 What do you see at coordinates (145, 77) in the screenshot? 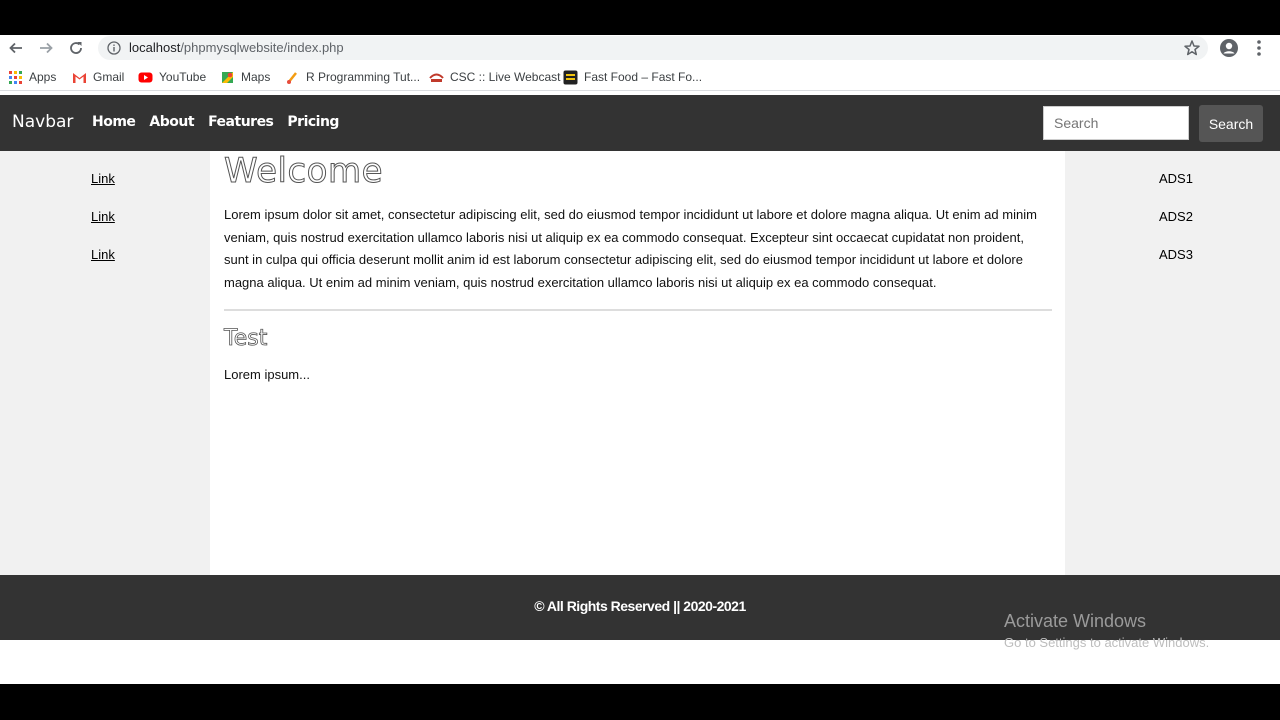
I see `youtube-icon` at bounding box center [145, 77].